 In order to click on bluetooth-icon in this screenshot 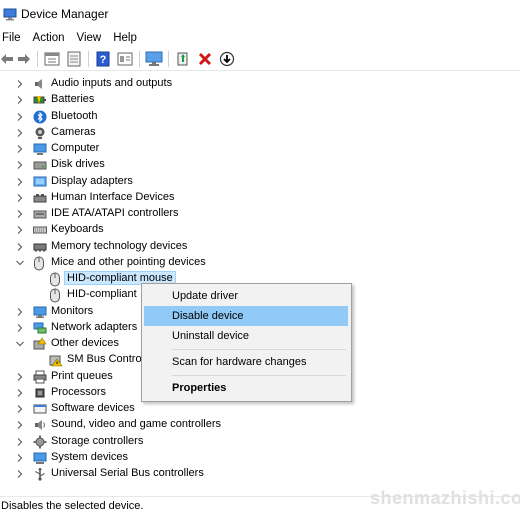, I will do `click(40, 117)`.